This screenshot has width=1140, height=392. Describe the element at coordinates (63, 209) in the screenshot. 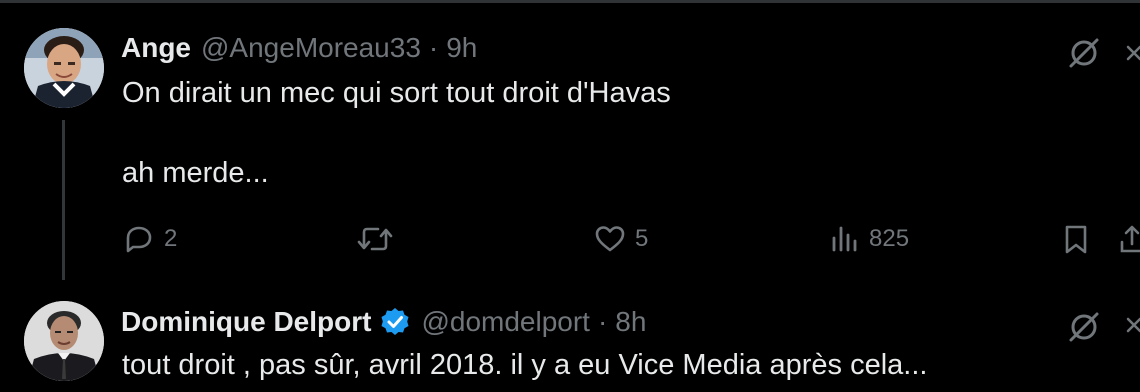

I see `thread-connector-line` at that location.